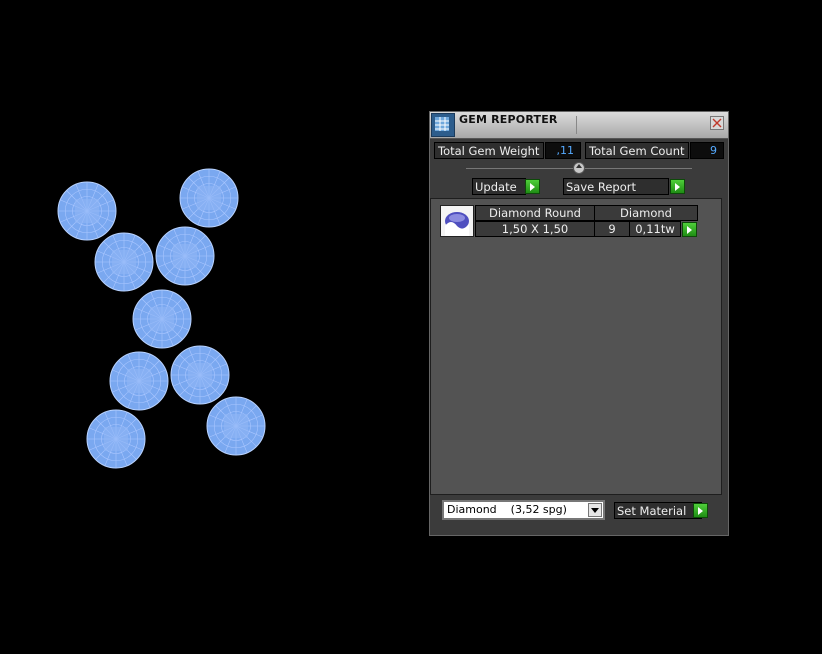 This screenshot has width=822, height=654. Describe the element at coordinates (535, 229) in the screenshot. I see `gem-size-cell: 1,50 X 1,50` at that location.